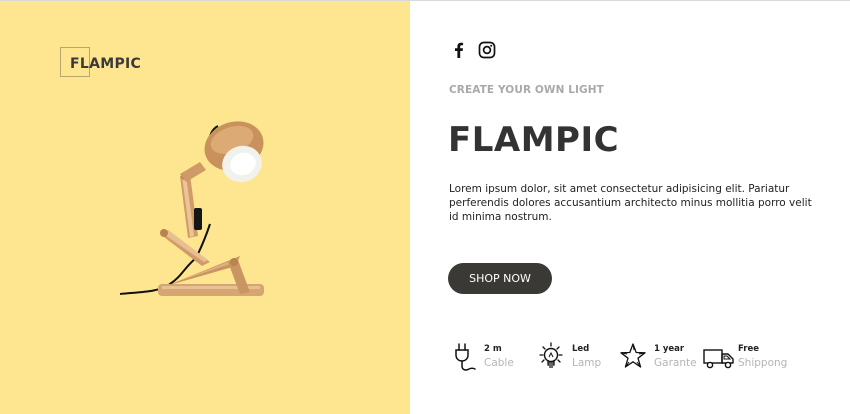 This screenshot has height=414, width=850. Describe the element at coordinates (465, 357) in the screenshot. I see `plug-icon` at that location.